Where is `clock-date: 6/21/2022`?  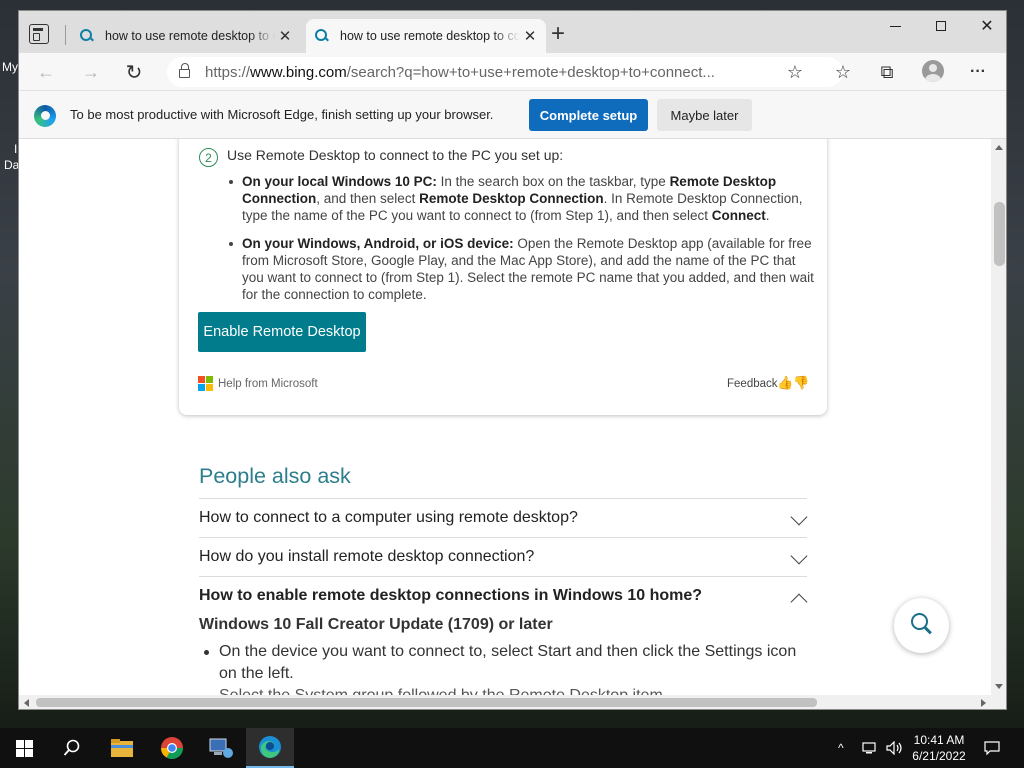
clock-date: 6/21/2022 is located at coordinates (939, 756).